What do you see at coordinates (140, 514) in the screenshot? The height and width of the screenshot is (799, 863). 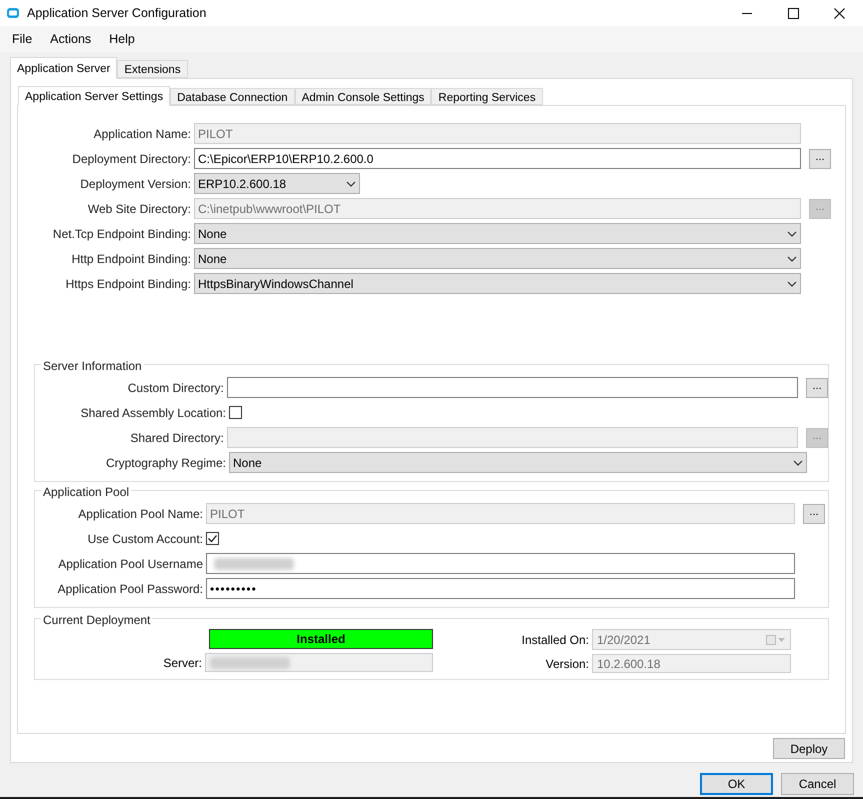 I see `field-label: Application Pool Name:` at bounding box center [140, 514].